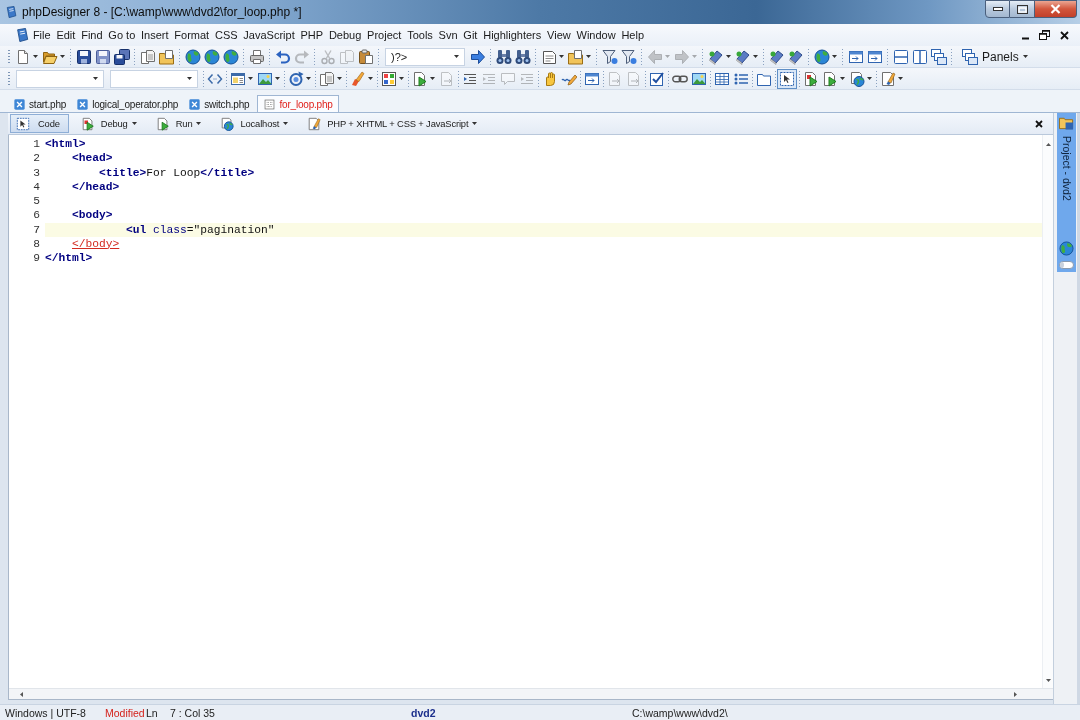 This screenshot has width=1080, height=720. Describe the element at coordinates (425, 56) in the screenshot. I see `combo-box: )?>` at that location.